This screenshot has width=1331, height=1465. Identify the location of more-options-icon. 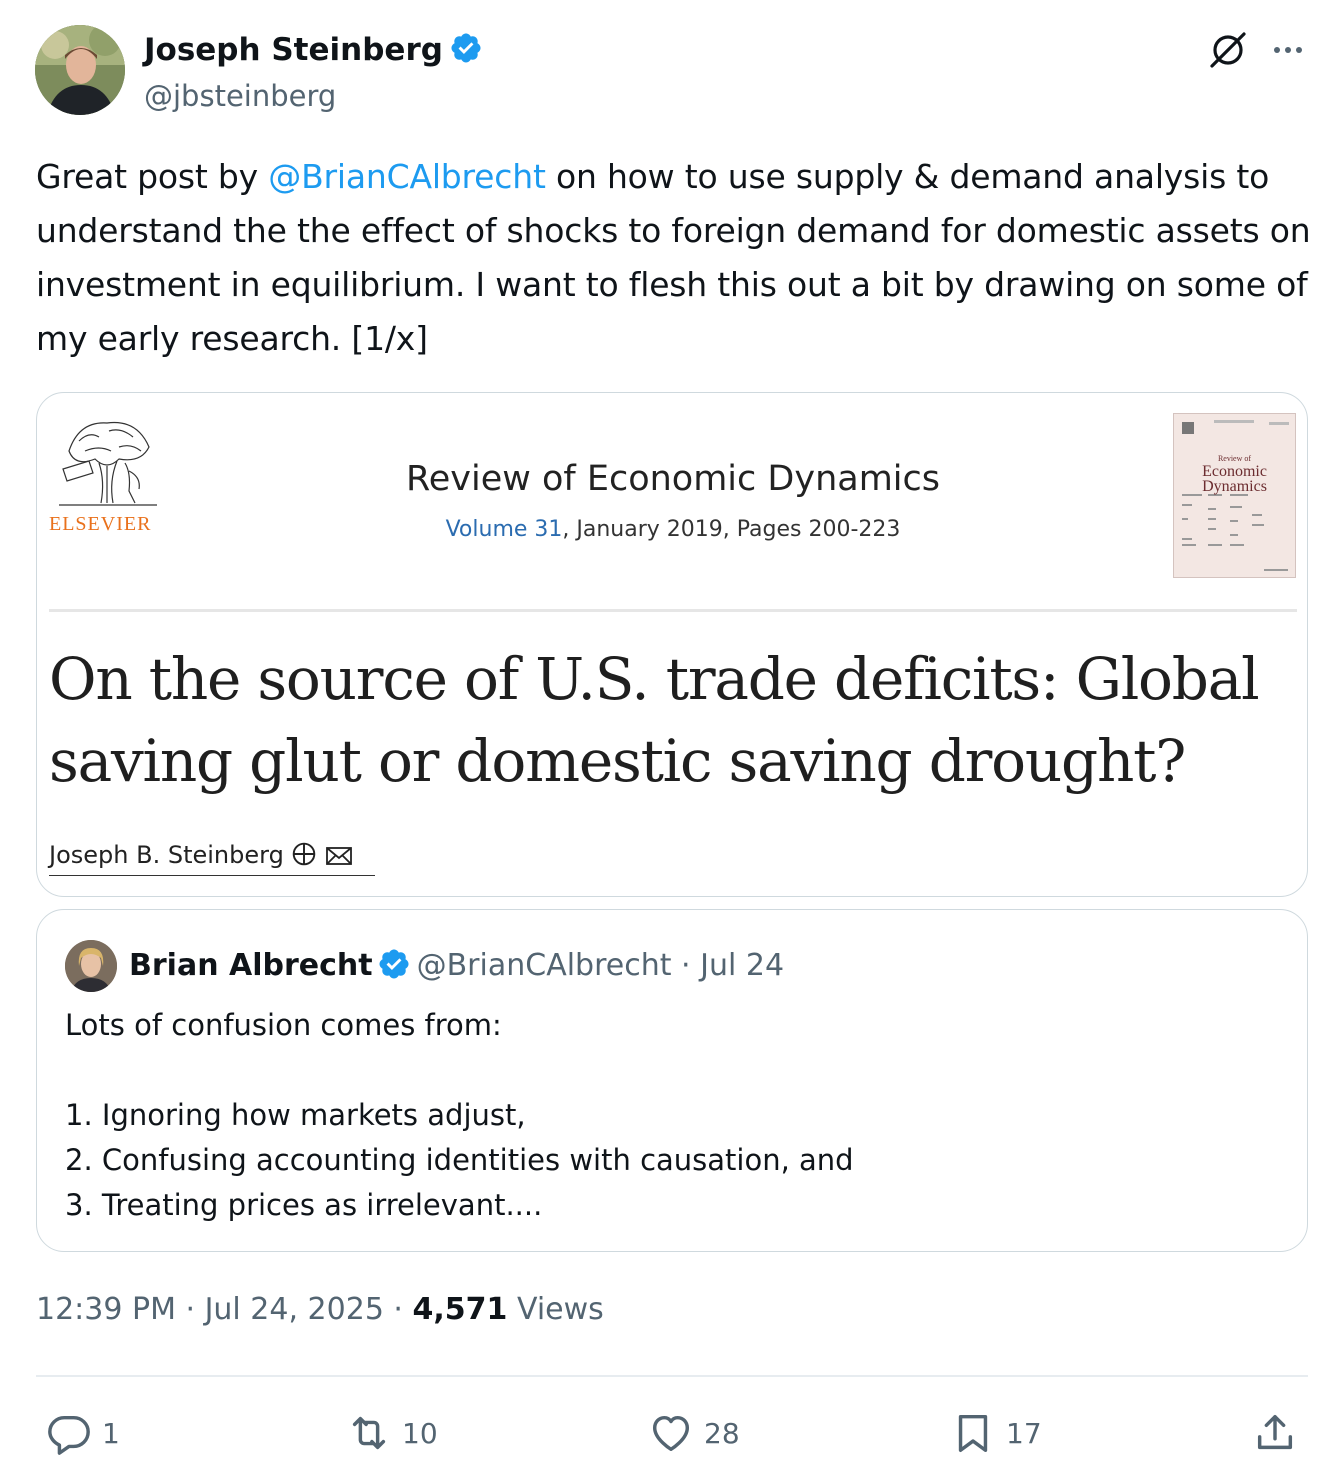
(1288, 50).